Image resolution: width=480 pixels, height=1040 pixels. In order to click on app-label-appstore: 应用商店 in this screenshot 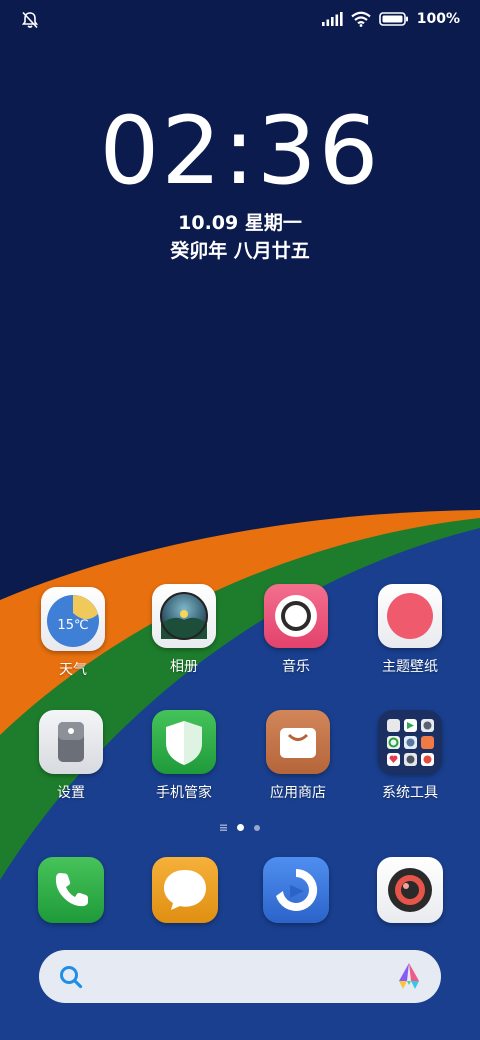, I will do `click(298, 793)`.